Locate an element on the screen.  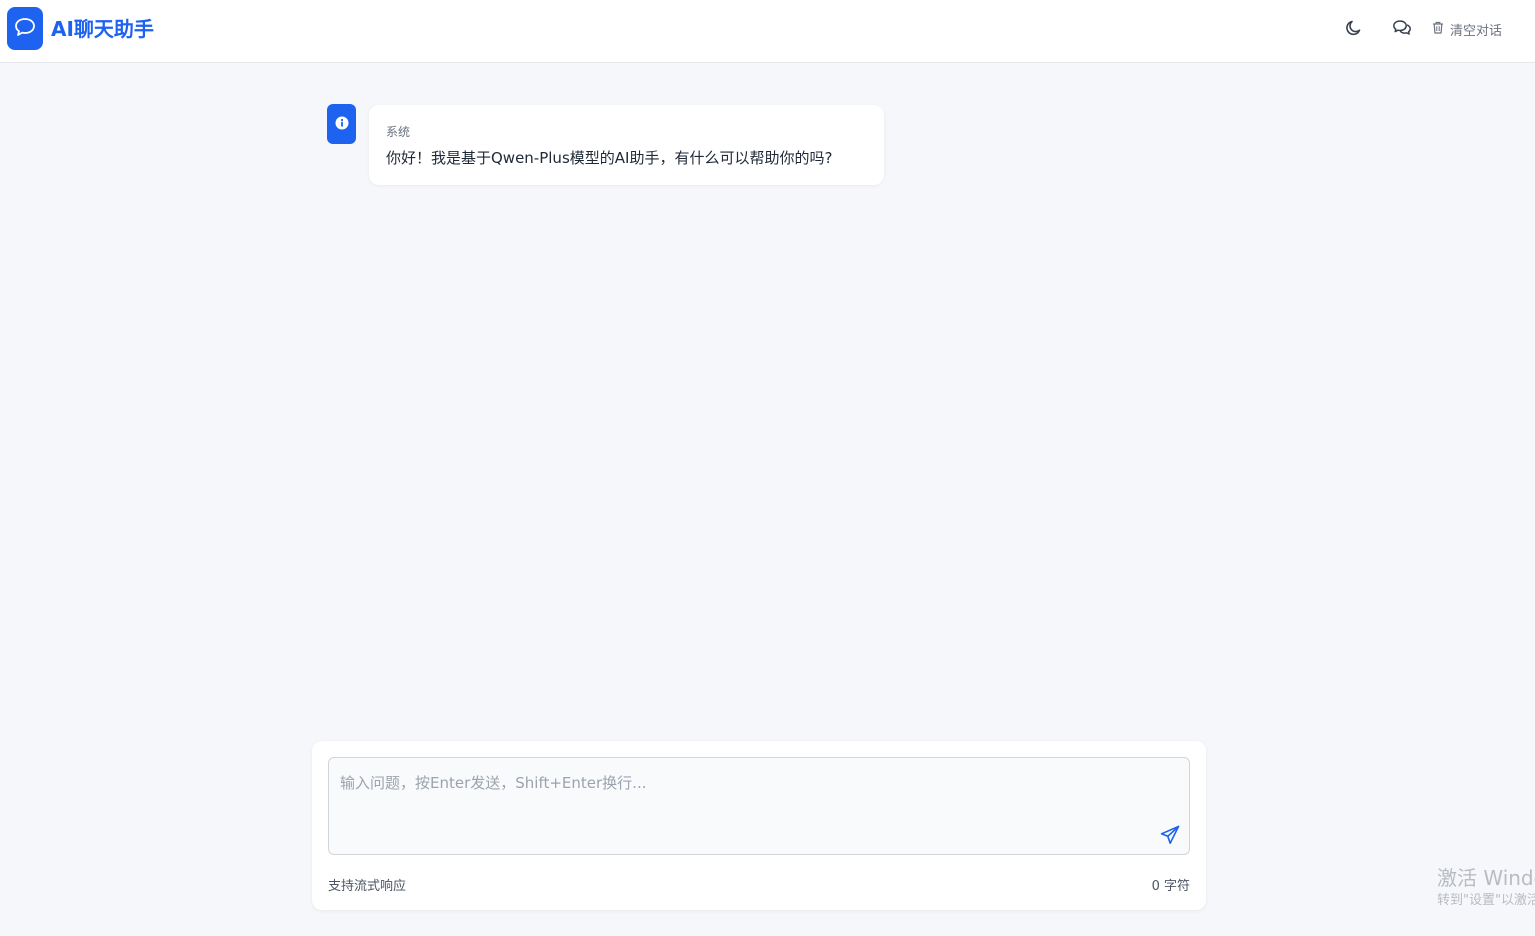
send-button is located at coordinates (1170, 837).